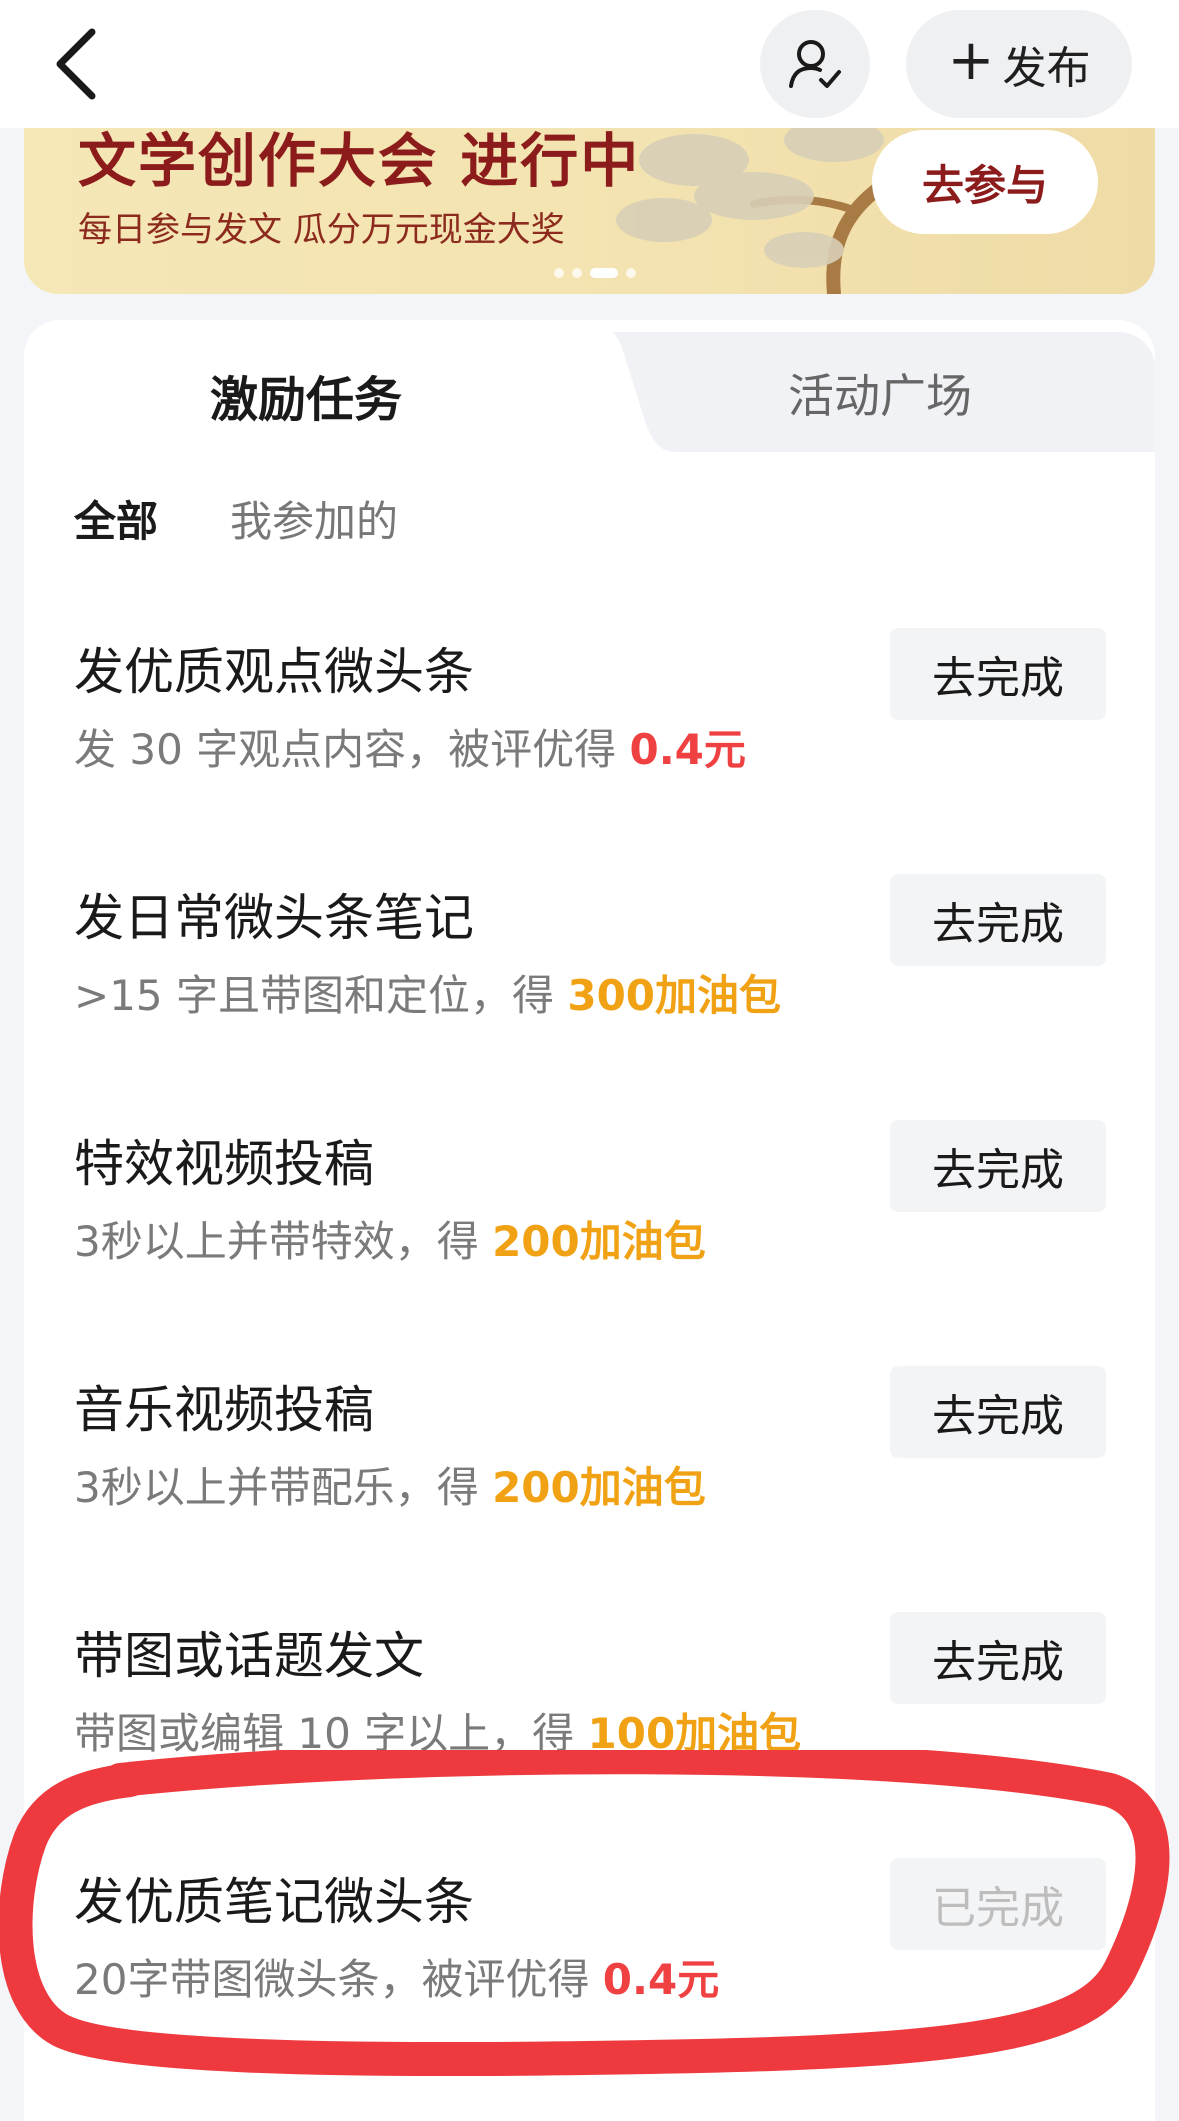 The image size is (1179, 2121). I want to click on banner-subtitle: 每日参与发文 瓜分万元现金大奖, so click(321, 230).